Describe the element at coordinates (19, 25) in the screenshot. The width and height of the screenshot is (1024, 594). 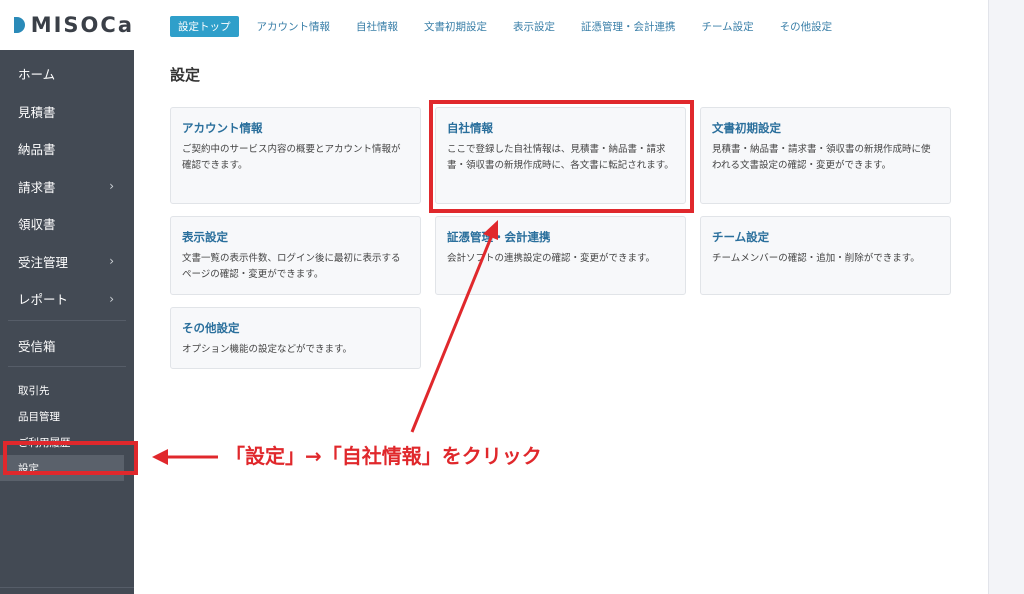
I see `logo-mark-icon` at that location.